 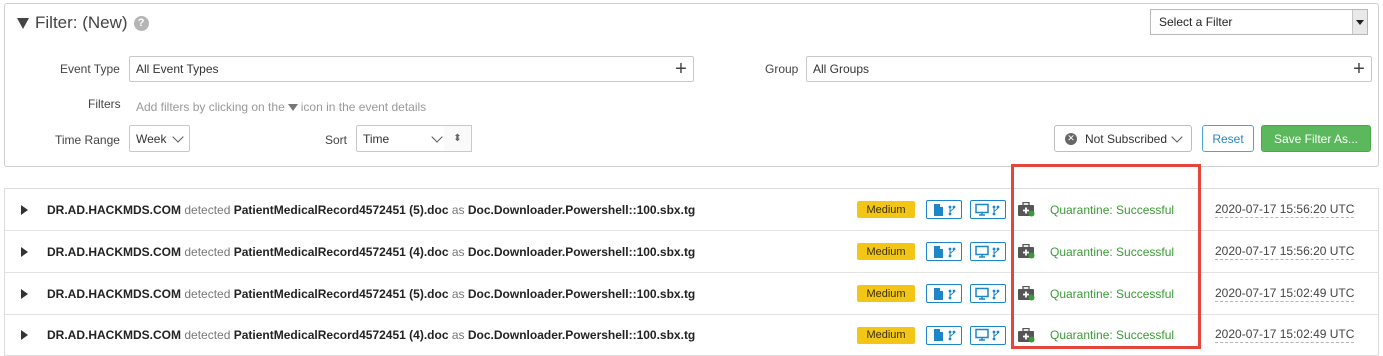 I want to click on reset-button: Reset, so click(x=1228, y=138).